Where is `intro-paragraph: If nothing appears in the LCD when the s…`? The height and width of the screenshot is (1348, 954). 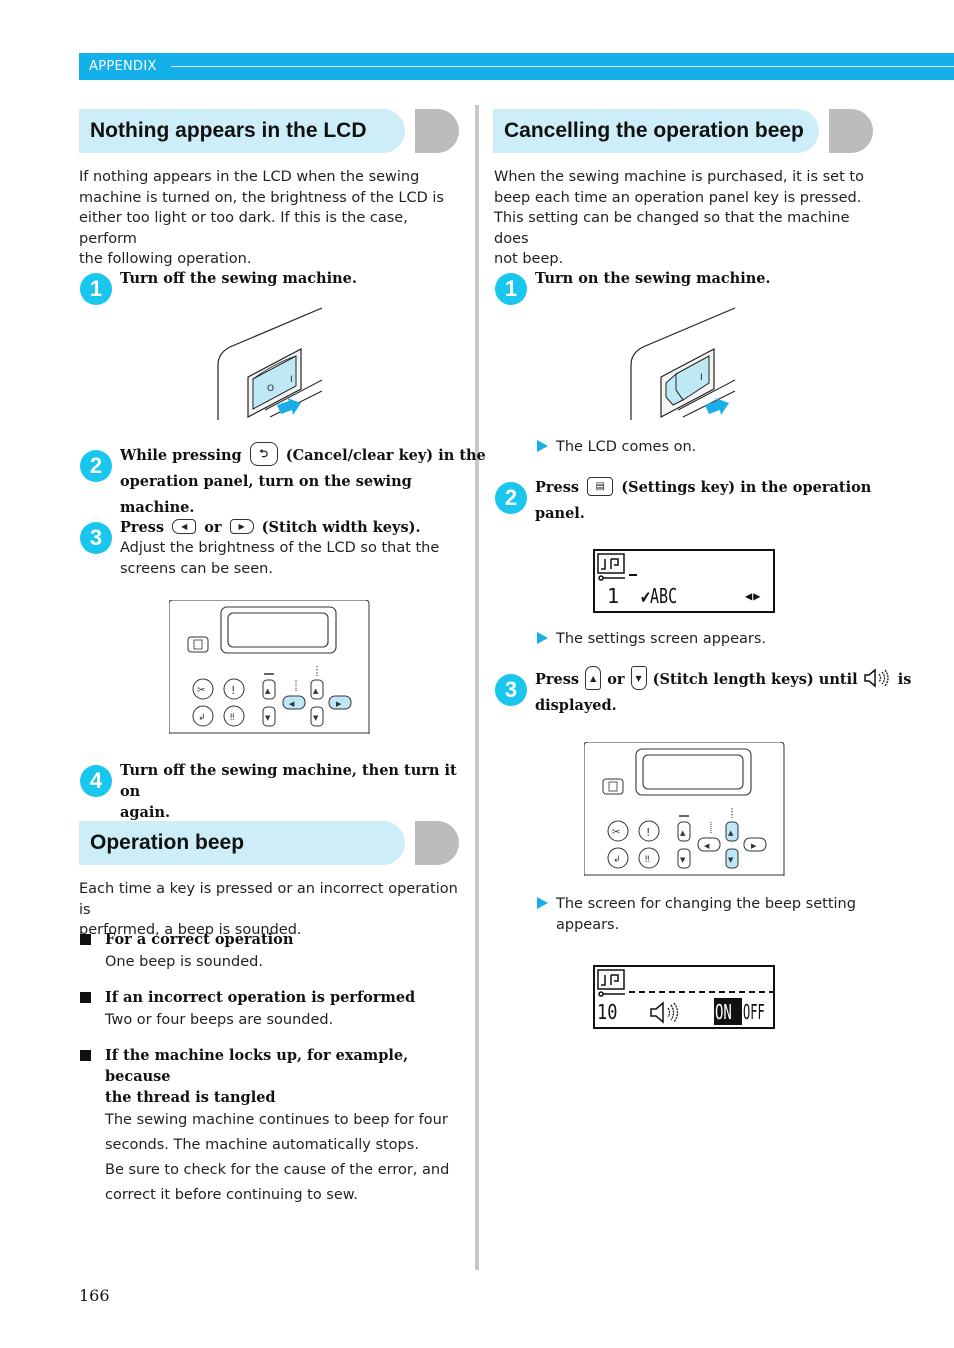
intro-paragraph: If nothing appears in the LCD when the s… is located at coordinates (261, 218).